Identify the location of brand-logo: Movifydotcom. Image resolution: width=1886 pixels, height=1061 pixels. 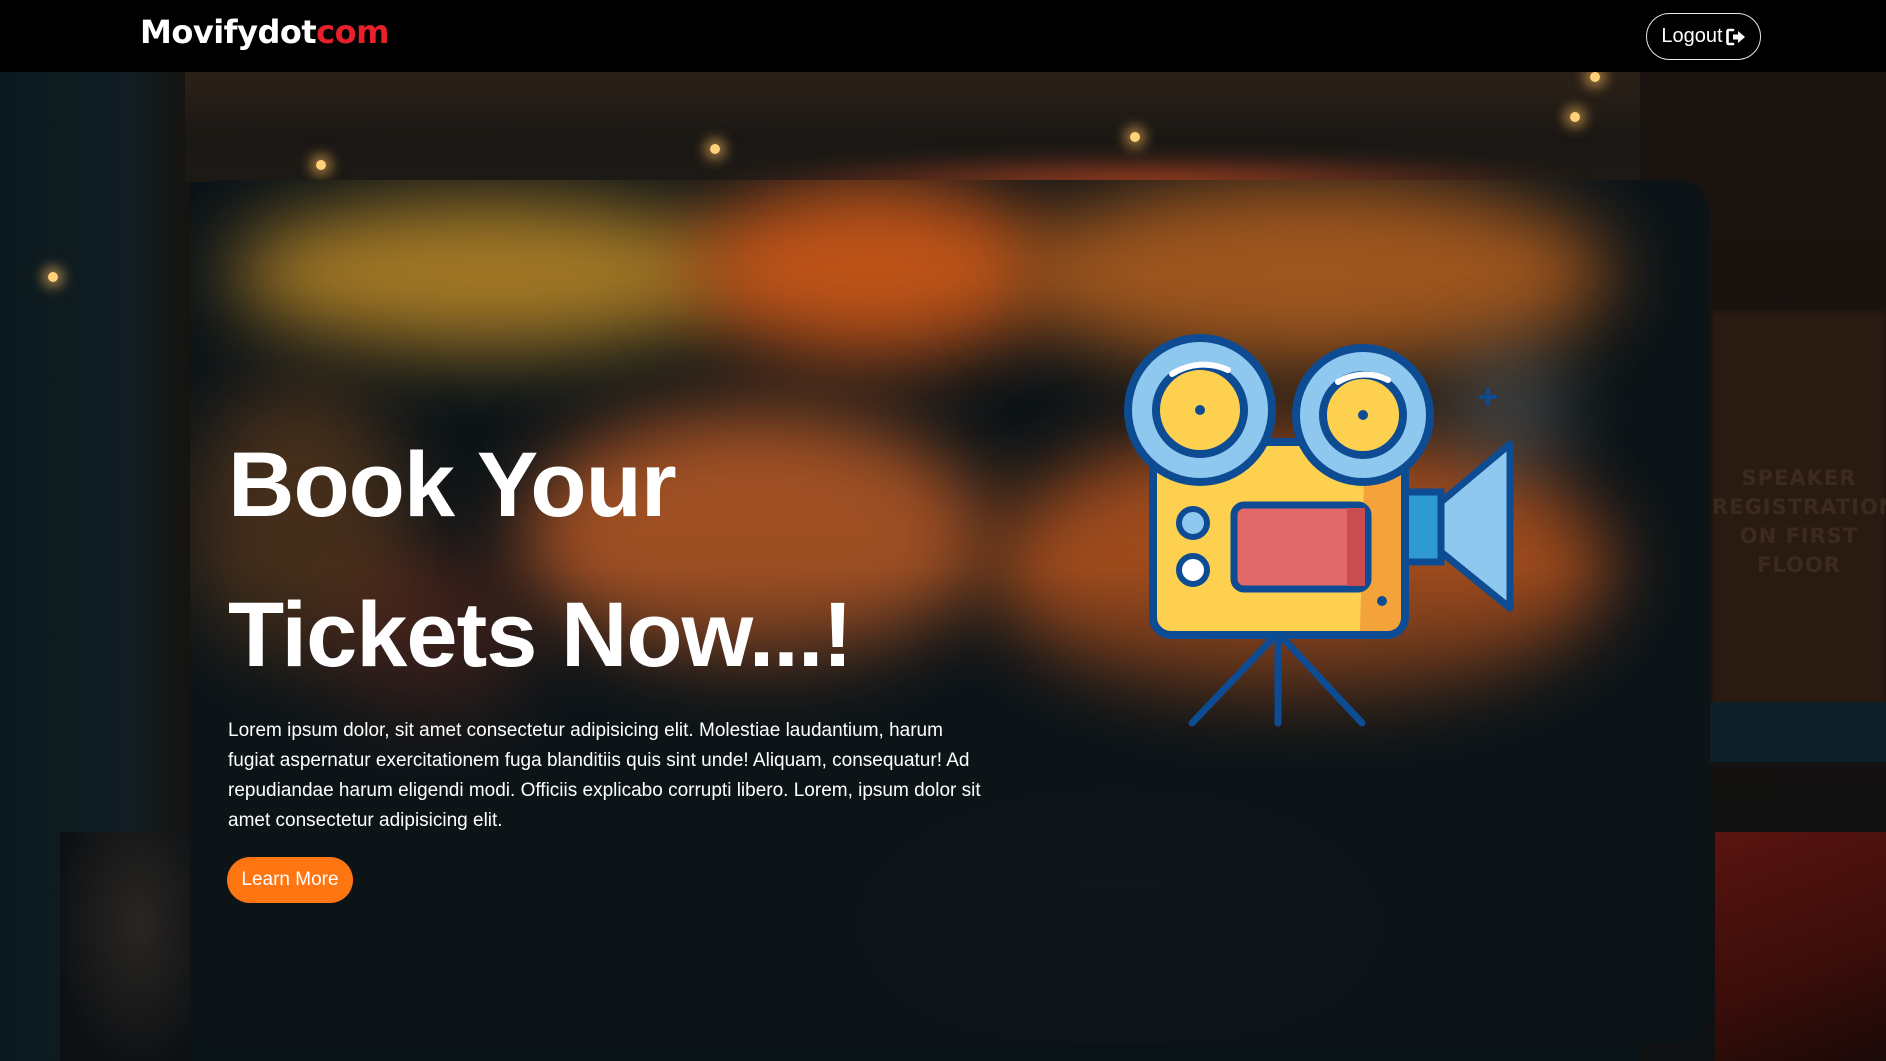
(264, 32).